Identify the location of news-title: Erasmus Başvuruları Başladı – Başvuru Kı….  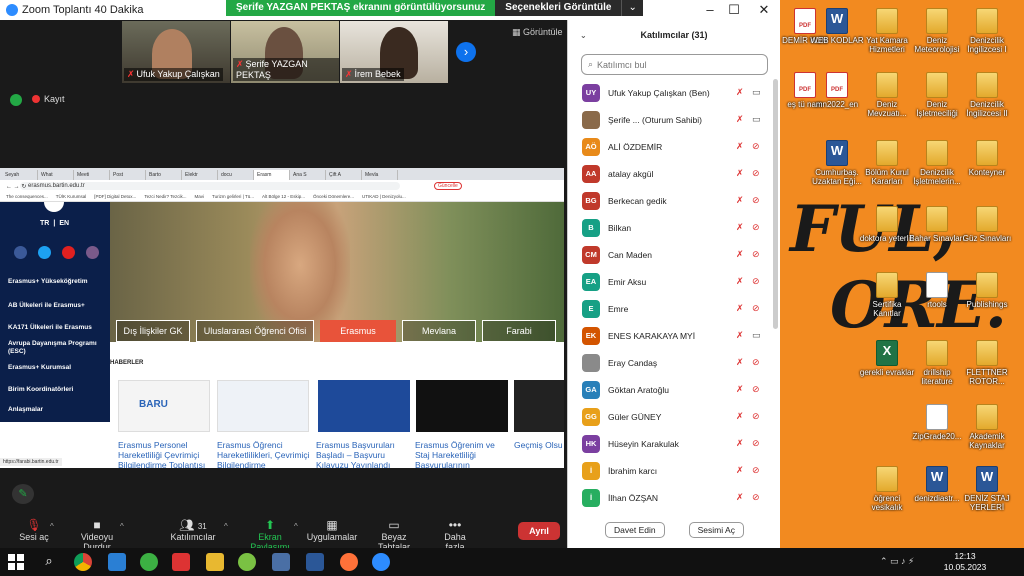
(363, 454).